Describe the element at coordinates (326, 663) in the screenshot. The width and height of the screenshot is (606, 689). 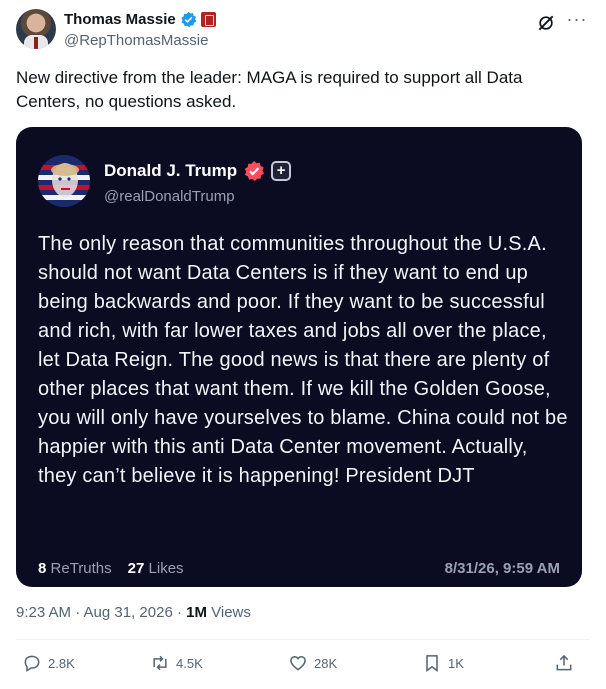
I see `like-count: 28K` at that location.